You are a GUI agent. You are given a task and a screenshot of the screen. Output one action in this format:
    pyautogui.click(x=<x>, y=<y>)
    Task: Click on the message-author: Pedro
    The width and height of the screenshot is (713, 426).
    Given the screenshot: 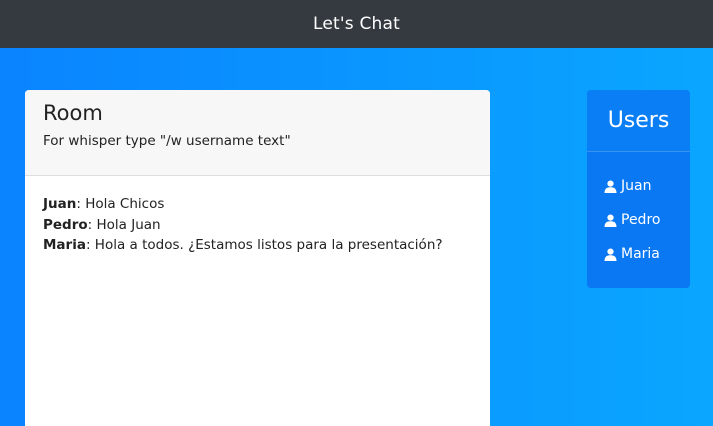 What is the action you would take?
    pyautogui.click(x=65, y=224)
    